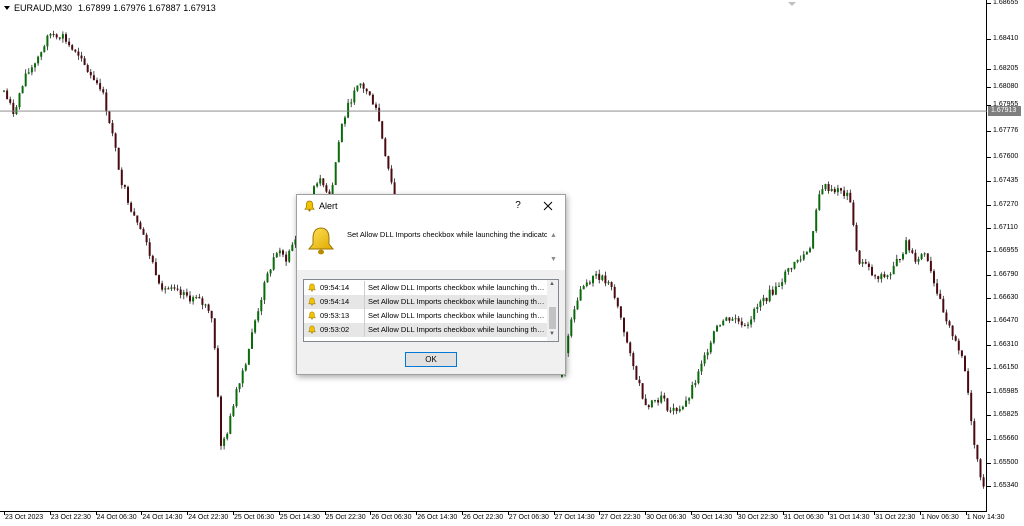  What do you see at coordinates (431, 359) in the screenshot?
I see `ok-button: OK` at bounding box center [431, 359].